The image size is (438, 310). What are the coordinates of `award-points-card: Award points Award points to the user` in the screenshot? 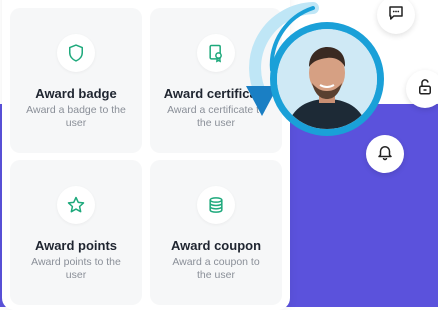 It's located at (76, 232).